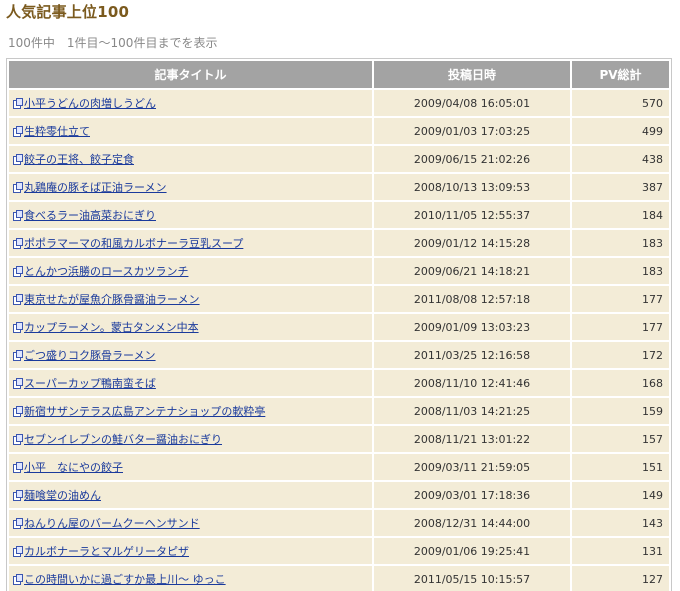 This screenshot has height=591, width=680. I want to click on title-cell: 丸鶏庵の豚そば正油ラーメン, so click(190, 187).